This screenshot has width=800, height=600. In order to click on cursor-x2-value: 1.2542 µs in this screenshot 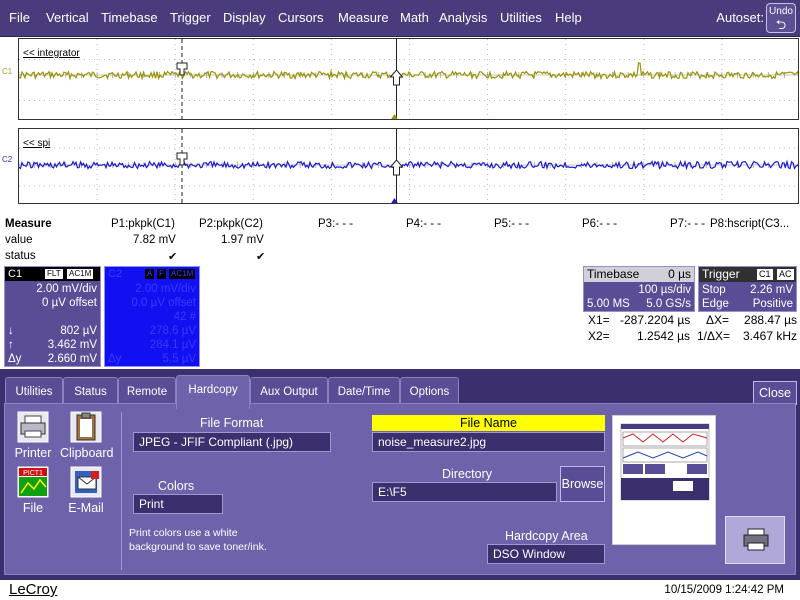, I will do `click(663, 336)`.